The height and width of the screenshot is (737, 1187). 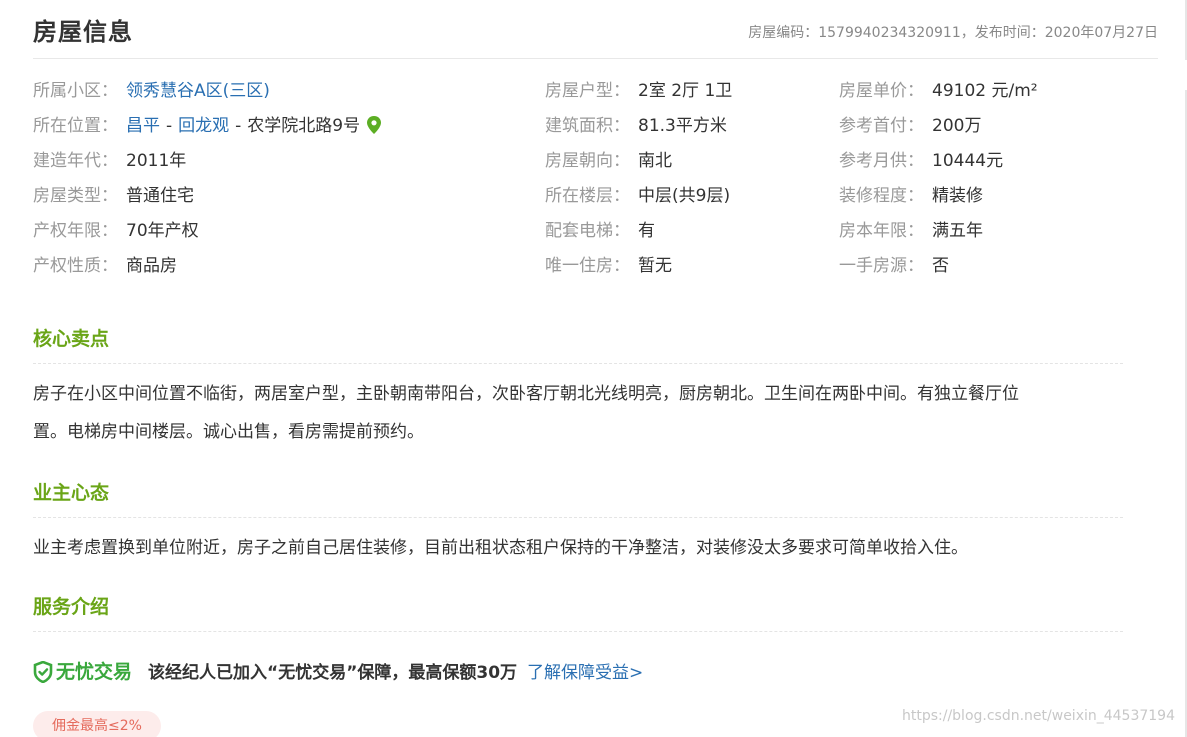 What do you see at coordinates (374, 123) in the screenshot?
I see `map-pin-icon` at bounding box center [374, 123].